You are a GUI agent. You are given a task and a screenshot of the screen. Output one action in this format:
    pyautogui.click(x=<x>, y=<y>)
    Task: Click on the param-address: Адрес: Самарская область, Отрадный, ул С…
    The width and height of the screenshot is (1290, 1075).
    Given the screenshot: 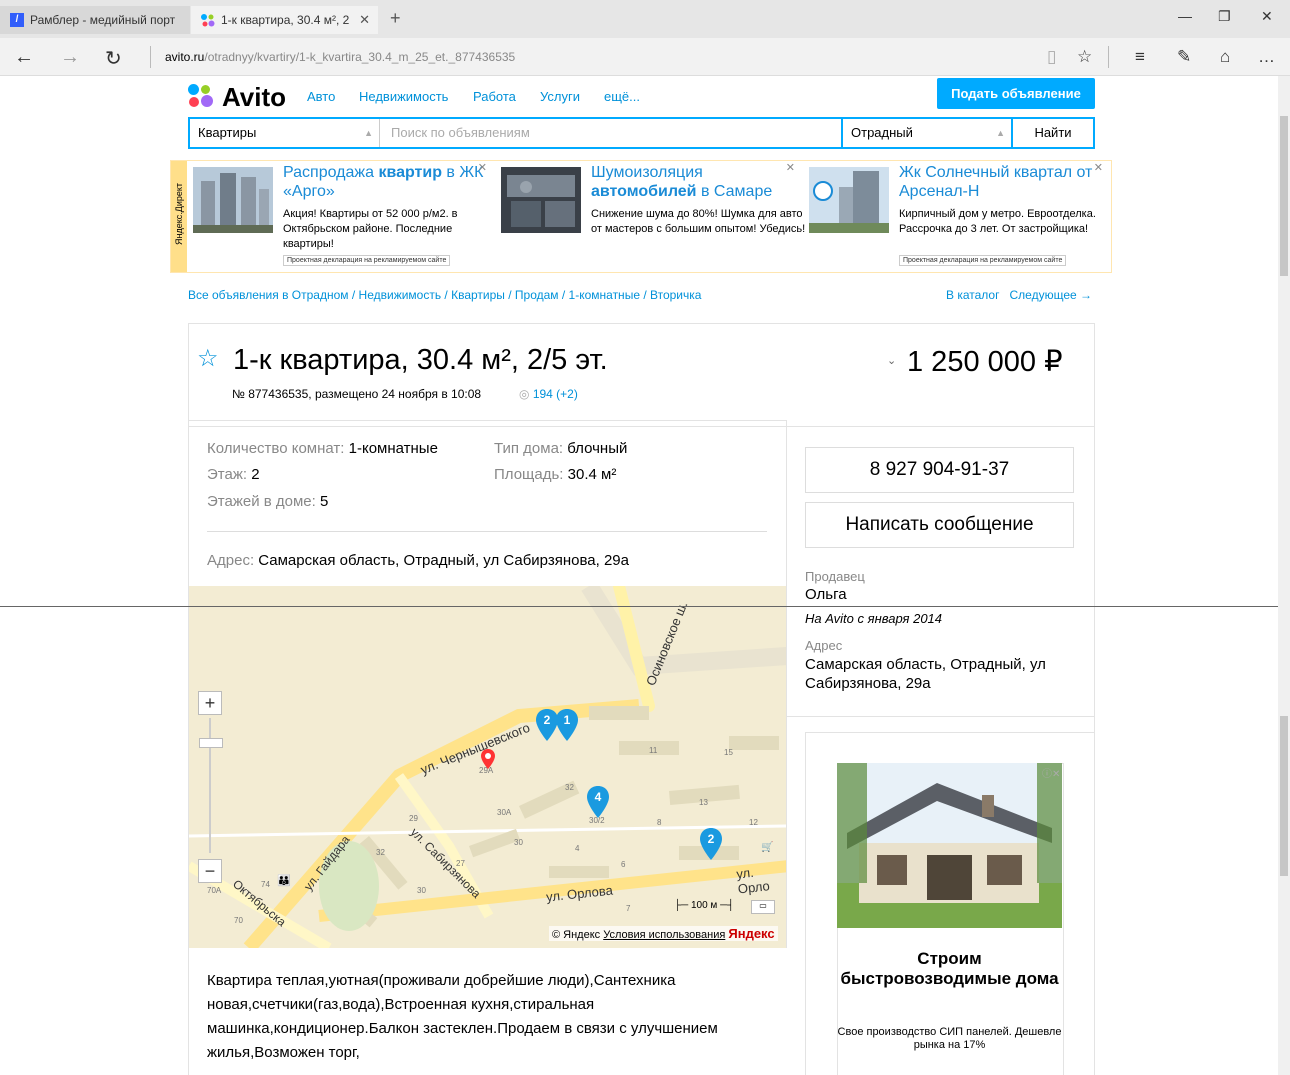 What is the action you would take?
    pyautogui.click(x=418, y=560)
    